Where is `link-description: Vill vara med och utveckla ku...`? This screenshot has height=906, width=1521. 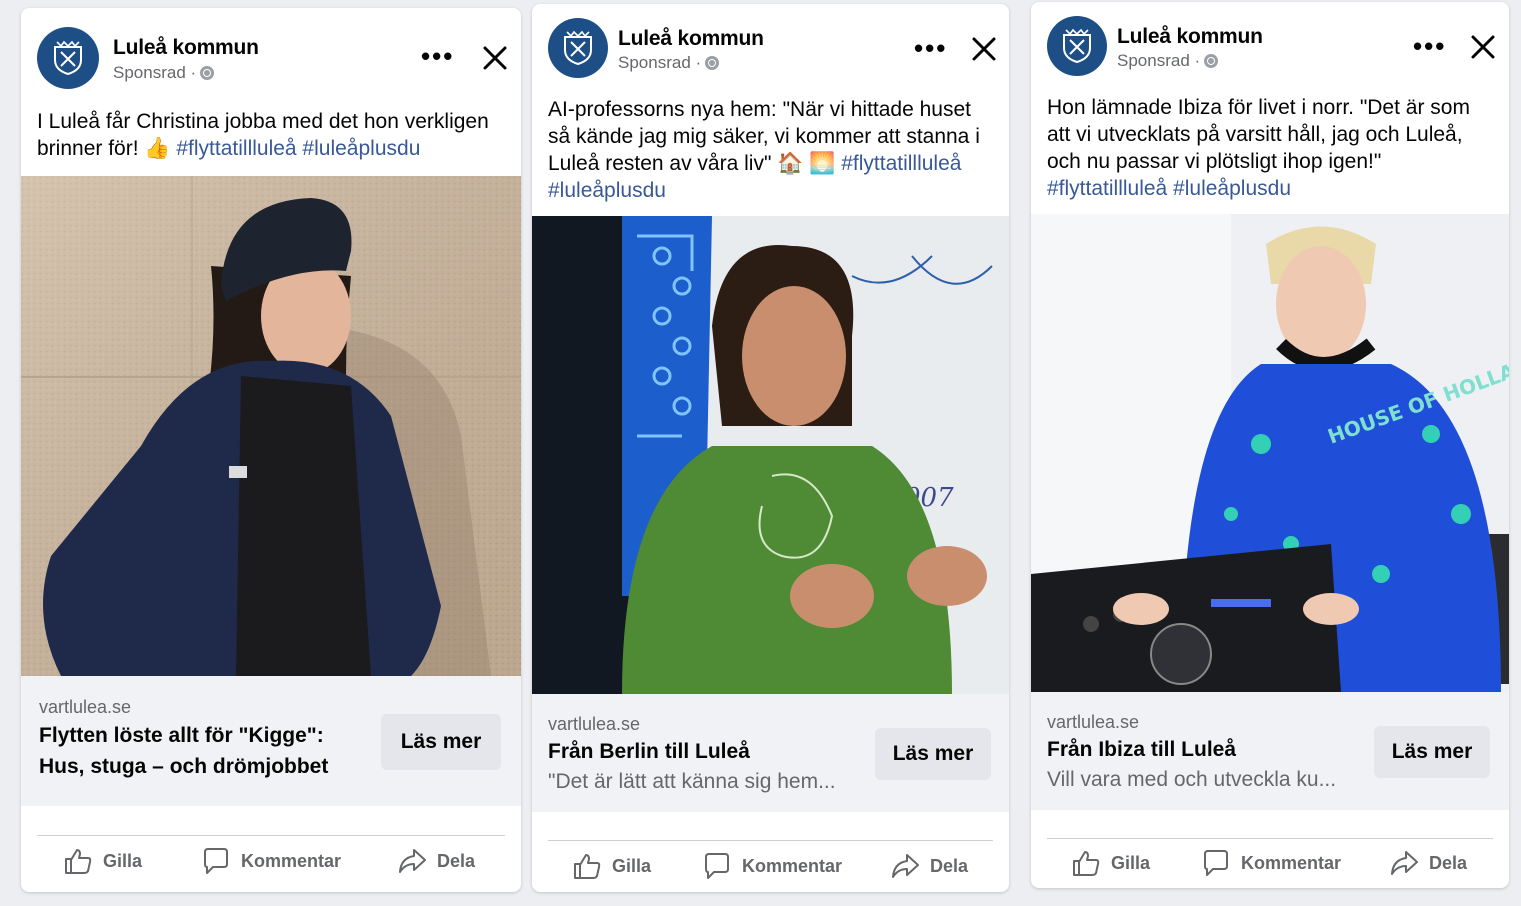 link-description: Vill vara med och utveckla ku... is located at coordinates (1192, 779).